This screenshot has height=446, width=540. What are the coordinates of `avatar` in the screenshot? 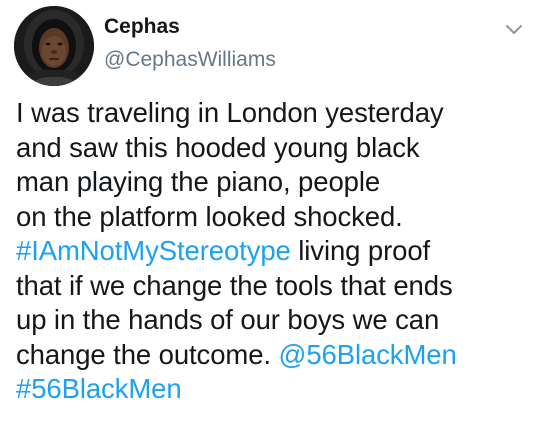 It's located at (54, 46).